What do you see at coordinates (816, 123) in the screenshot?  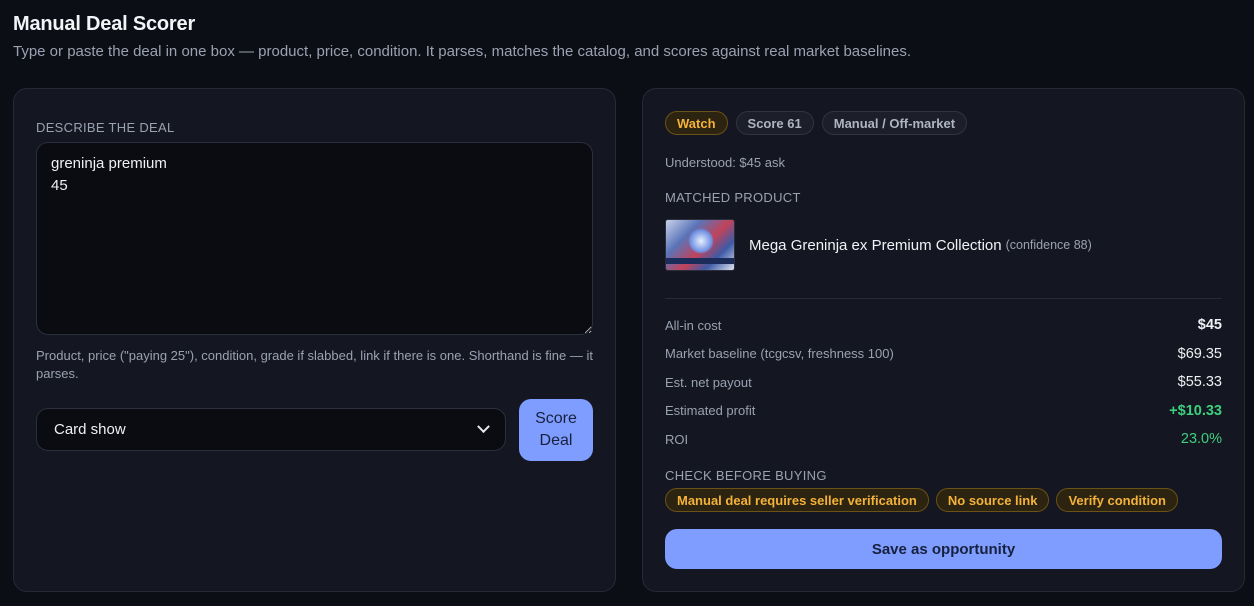 I see `result-badges: Watch Score 61 Manual / Off-market` at bounding box center [816, 123].